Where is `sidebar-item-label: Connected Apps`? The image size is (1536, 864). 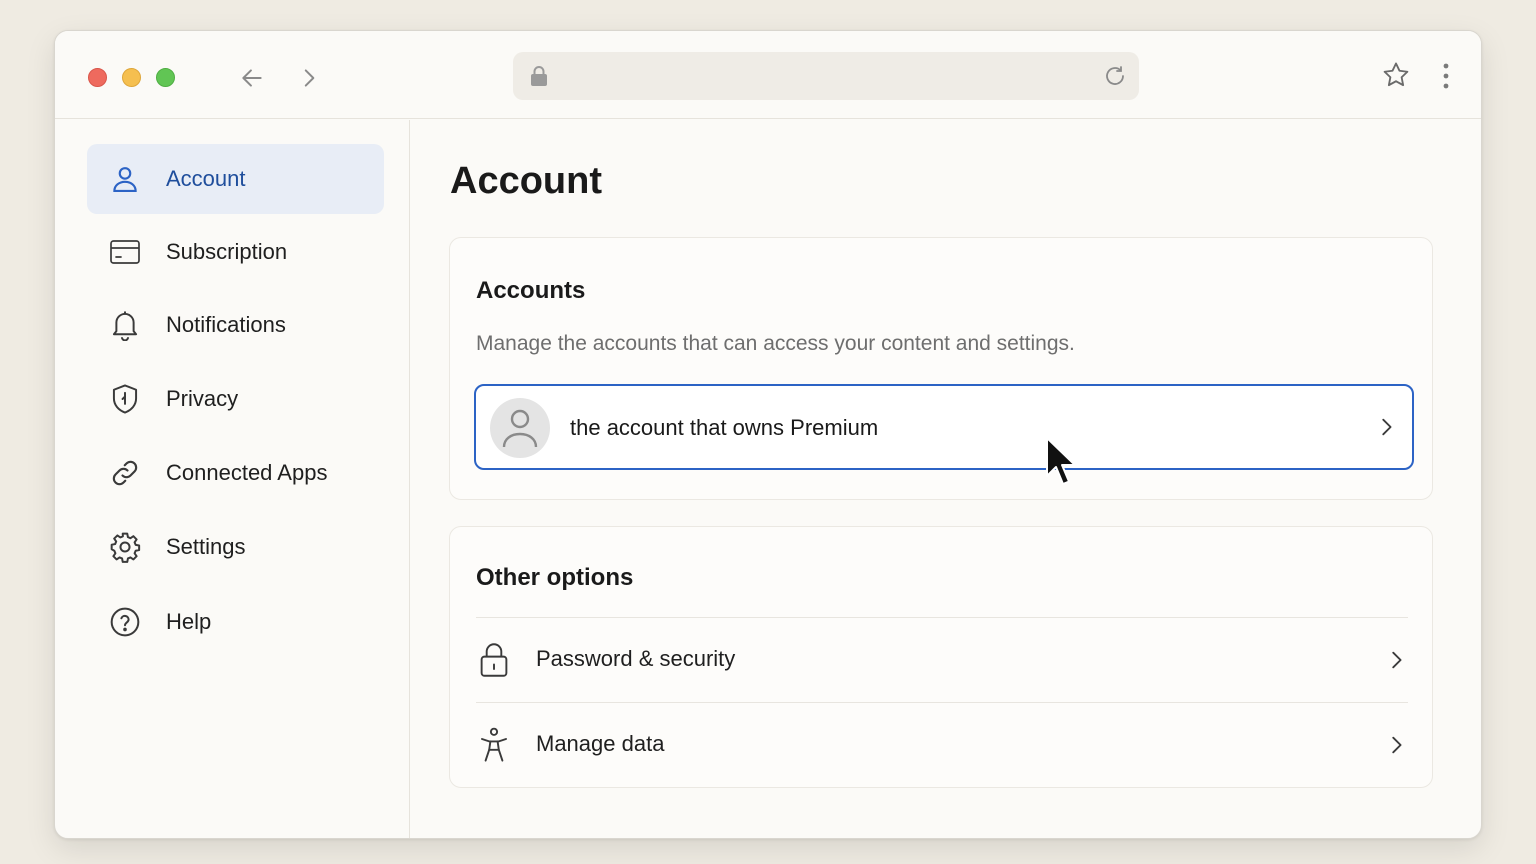
sidebar-item-label: Connected Apps is located at coordinates (247, 472).